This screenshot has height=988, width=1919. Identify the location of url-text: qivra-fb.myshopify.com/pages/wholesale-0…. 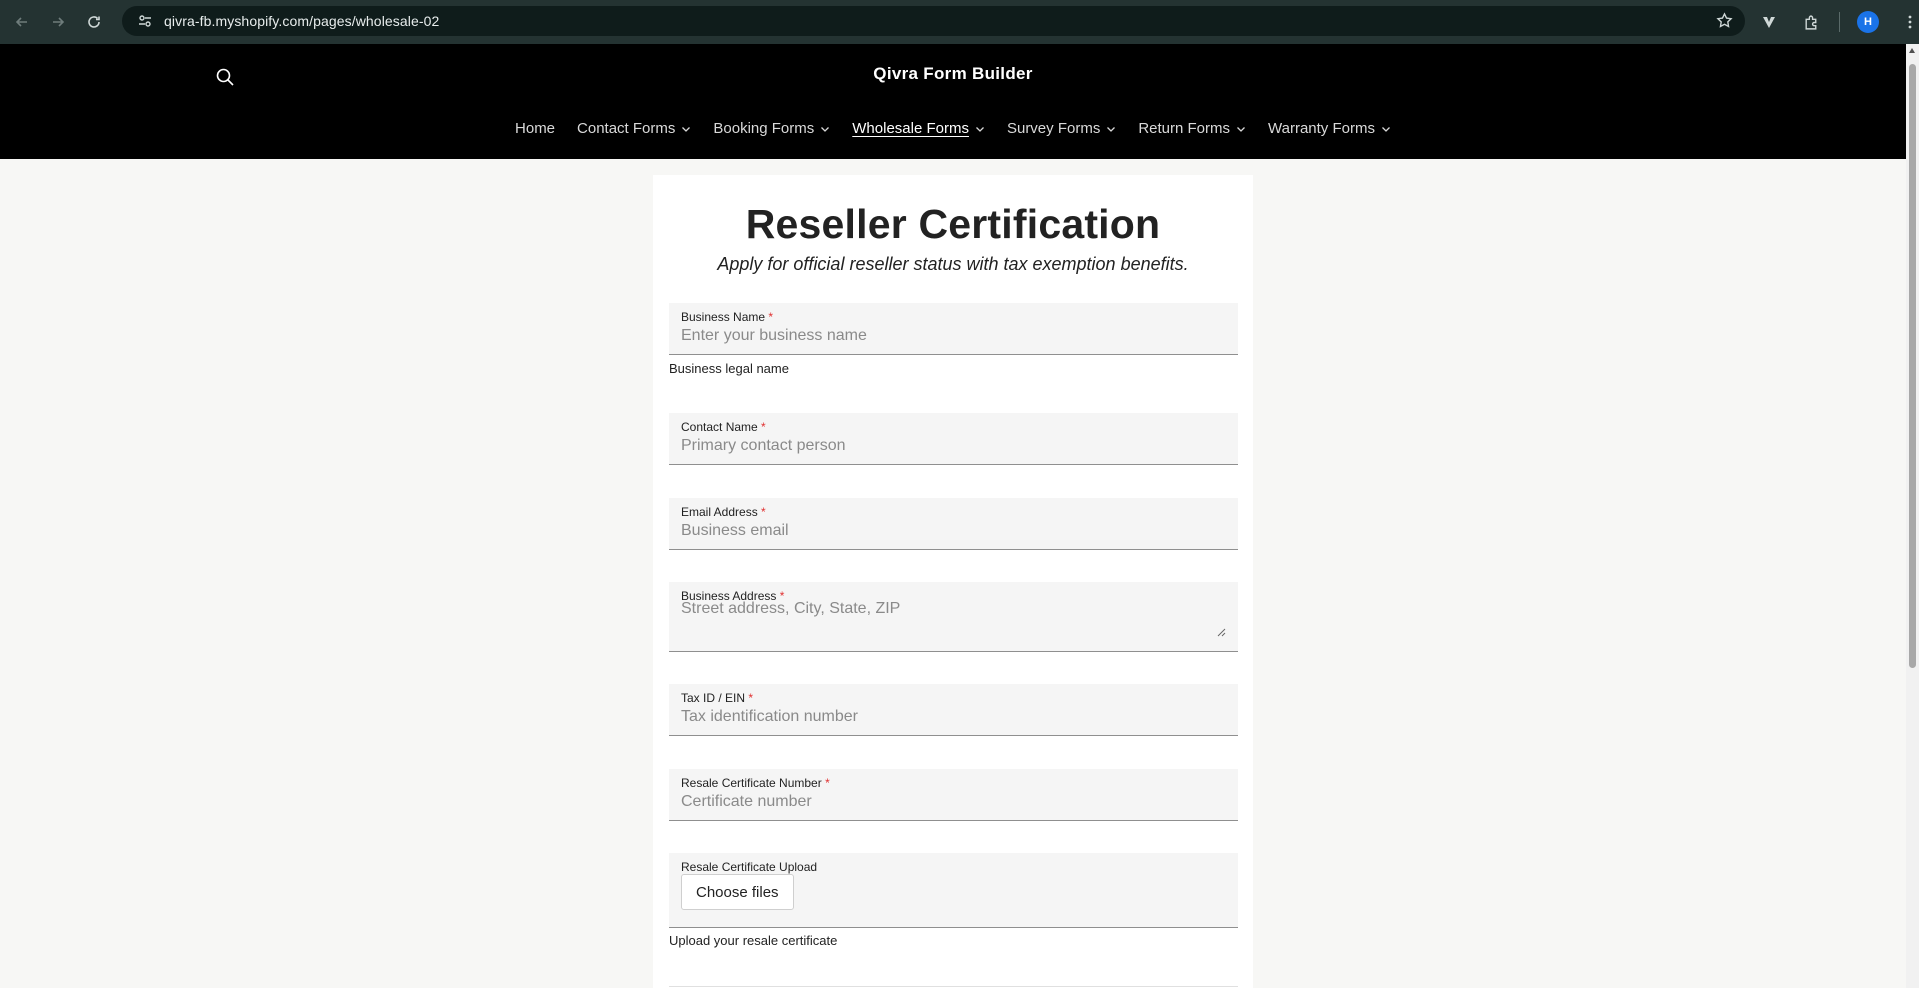
(302, 21).